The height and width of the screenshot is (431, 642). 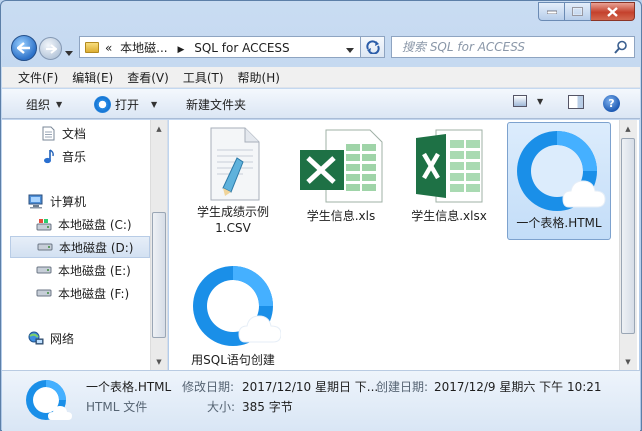 What do you see at coordinates (92, 47) in the screenshot?
I see `folder-icon` at bounding box center [92, 47].